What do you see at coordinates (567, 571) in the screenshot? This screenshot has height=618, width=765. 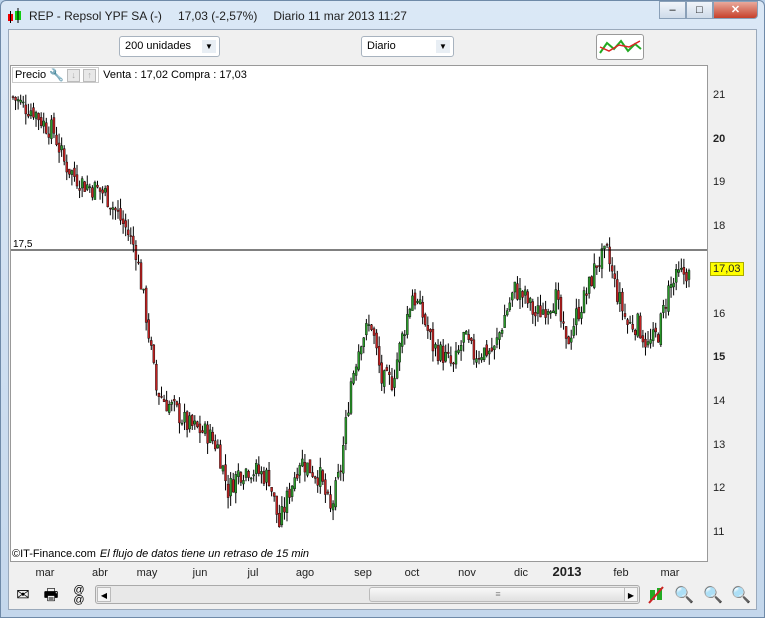 I see `x-tick-label: 2013` at bounding box center [567, 571].